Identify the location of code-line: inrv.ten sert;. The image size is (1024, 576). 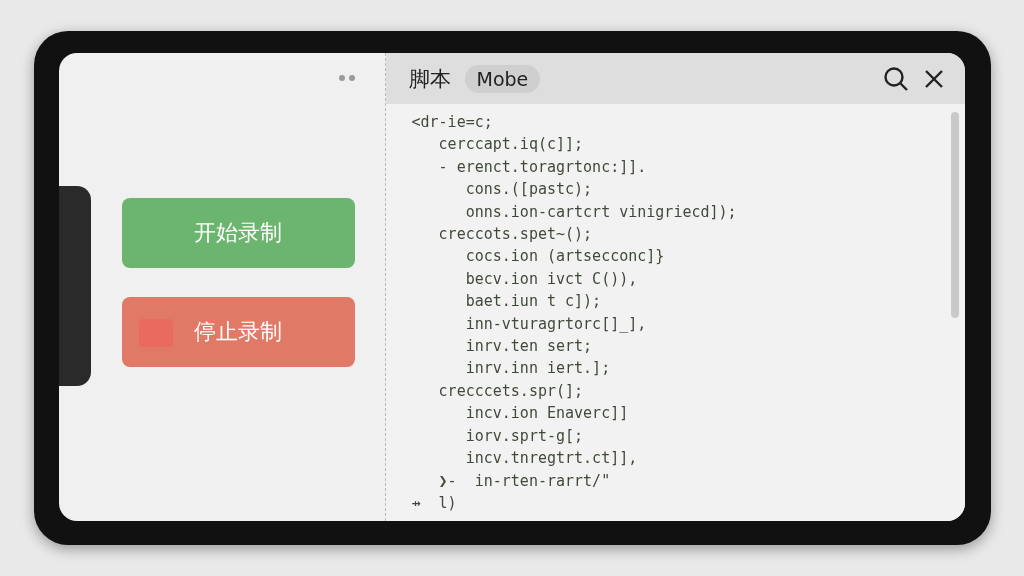
(529, 347).